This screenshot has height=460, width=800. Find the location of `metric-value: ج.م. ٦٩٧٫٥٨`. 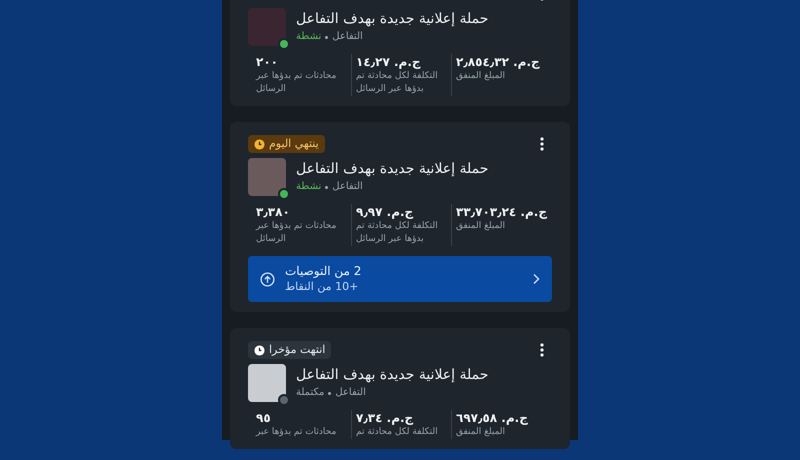

metric-value: ج.م. ٦٩٧٫٥٨ is located at coordinates (492, 418).